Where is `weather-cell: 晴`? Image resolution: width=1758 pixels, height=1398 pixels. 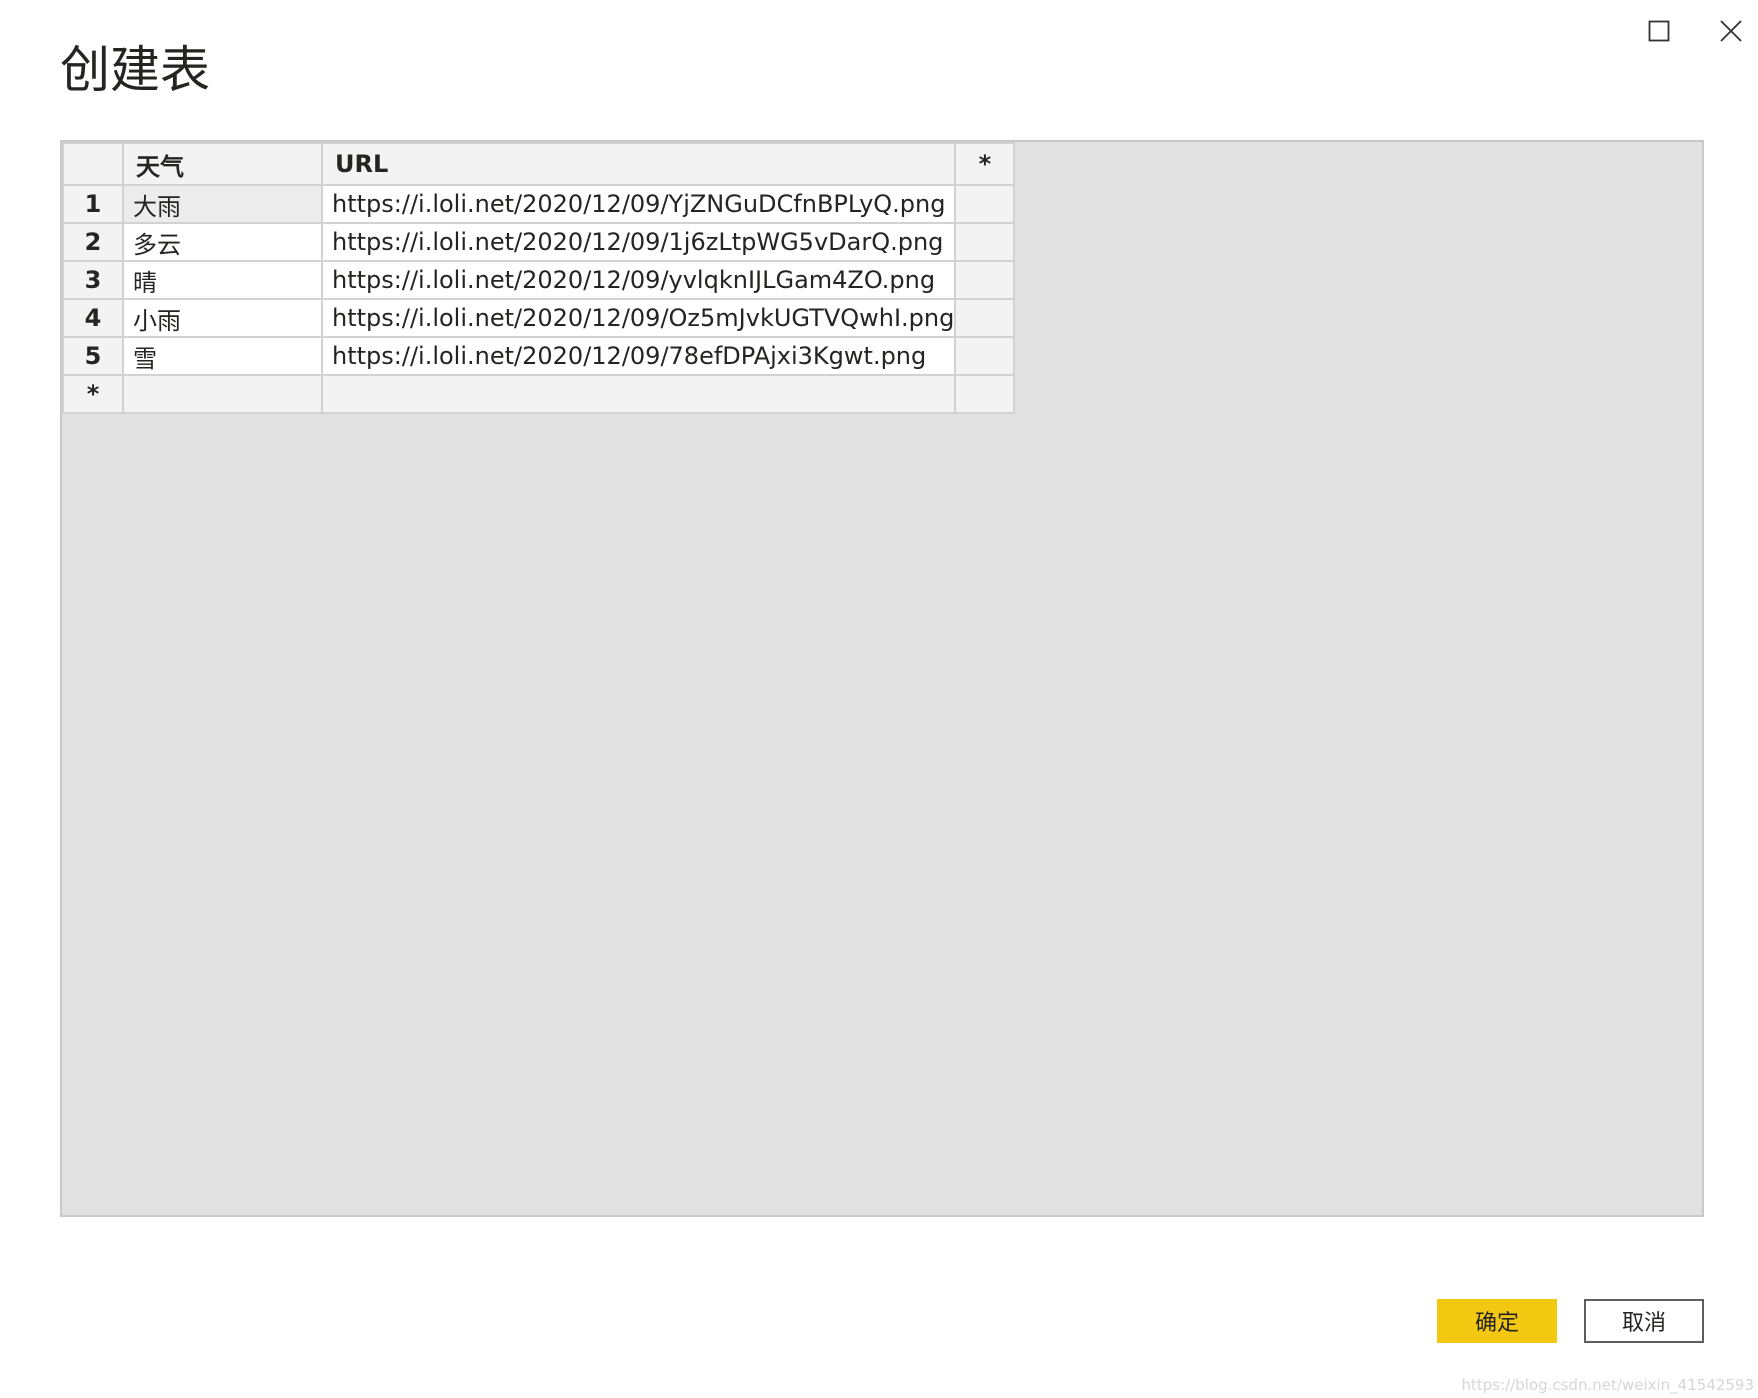 weather-cell: 晴 is located at coordinates (222, 280).